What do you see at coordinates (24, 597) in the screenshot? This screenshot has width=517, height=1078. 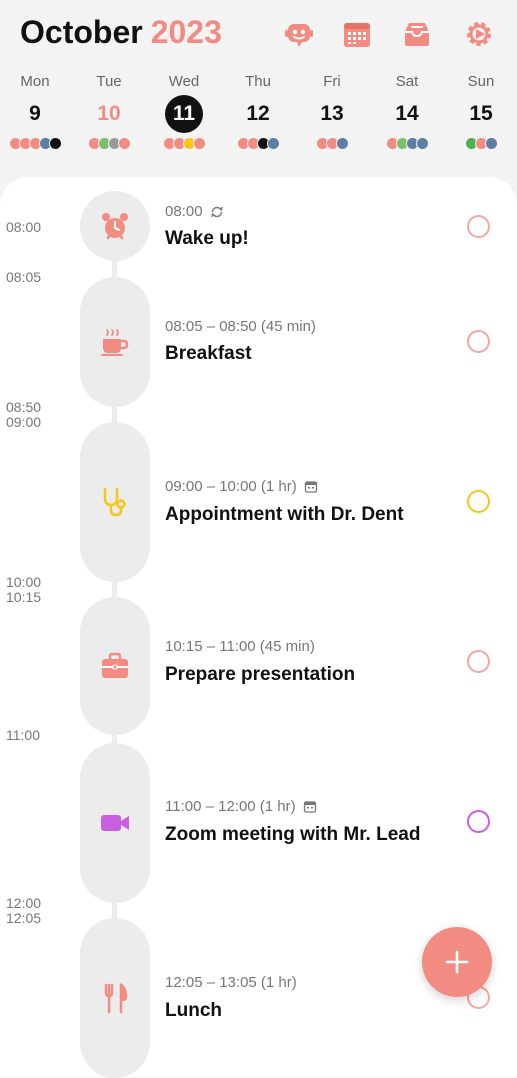 I see `time-label: 10:15` at bounding box center [24, 597].